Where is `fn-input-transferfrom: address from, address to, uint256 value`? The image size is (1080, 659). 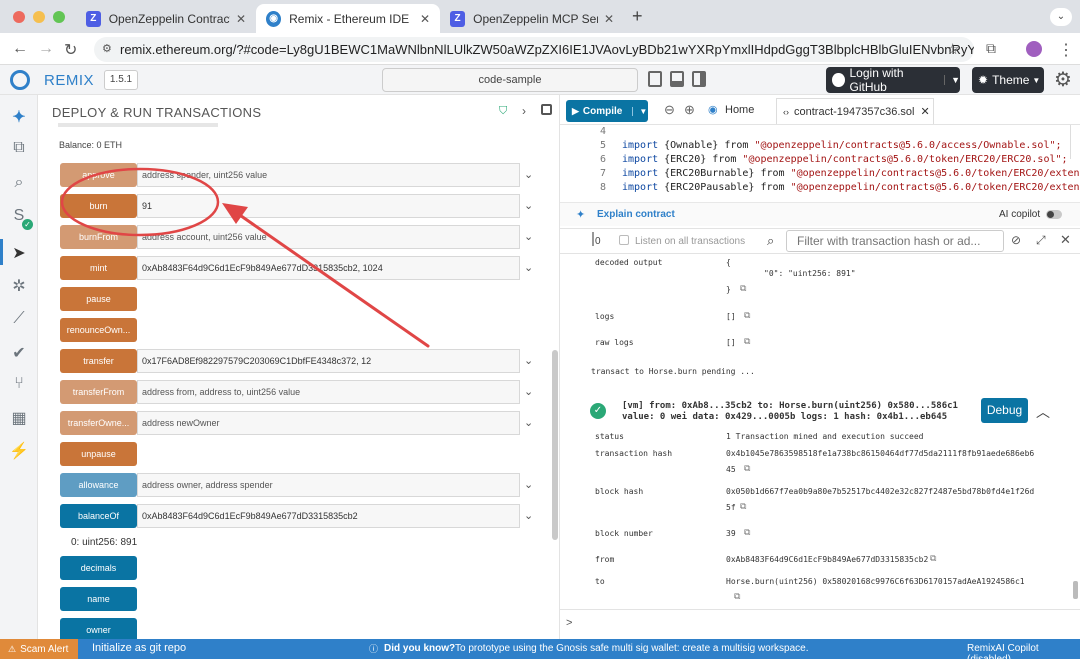
fn-input-transferfrom: address from, address to, uint256 value is located at coordinates (328, 392).